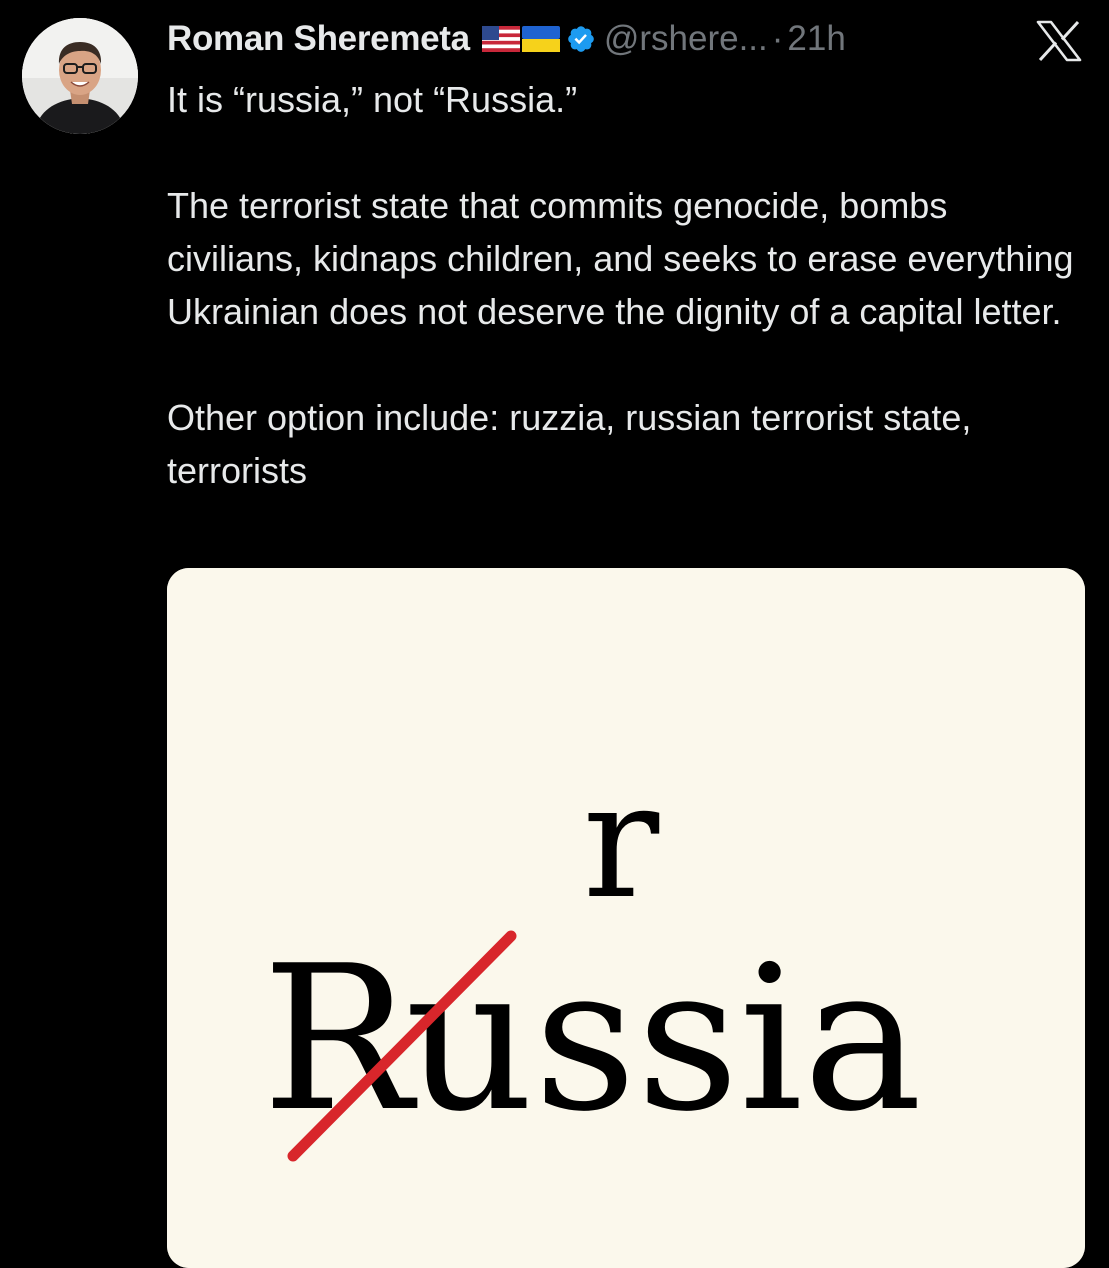 Image resolution: width=1109 pixels, height=1268 pixels. I want to click on media-replacement-letter: r, so click(621, 840).